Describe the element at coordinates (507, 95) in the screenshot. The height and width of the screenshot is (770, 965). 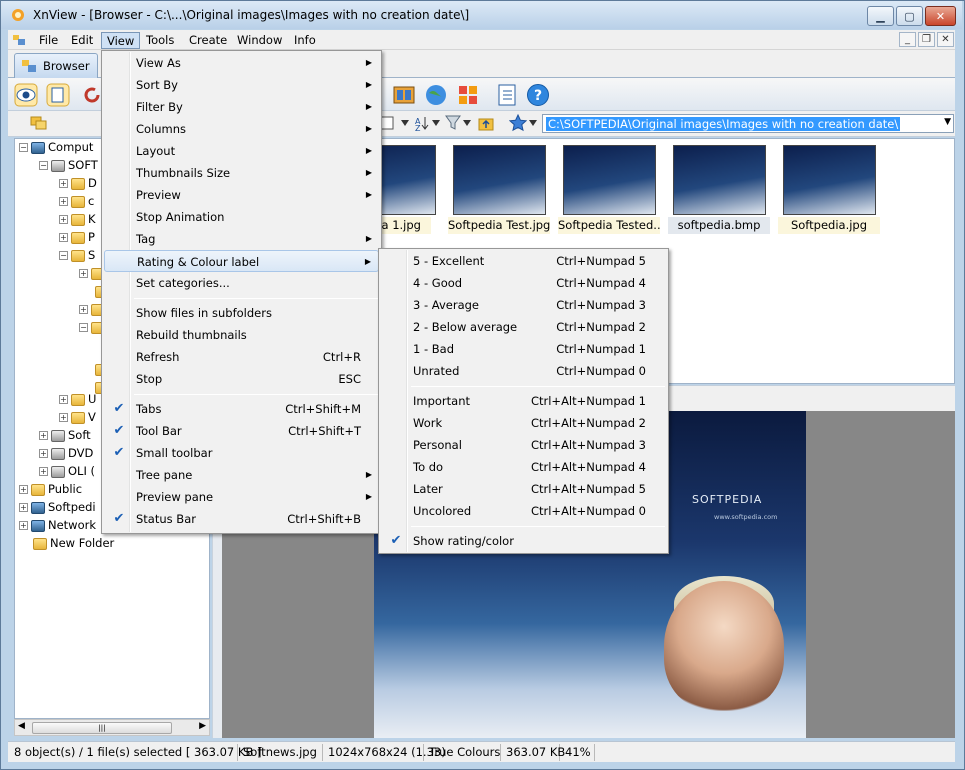
I see `properties-icon` at that location.